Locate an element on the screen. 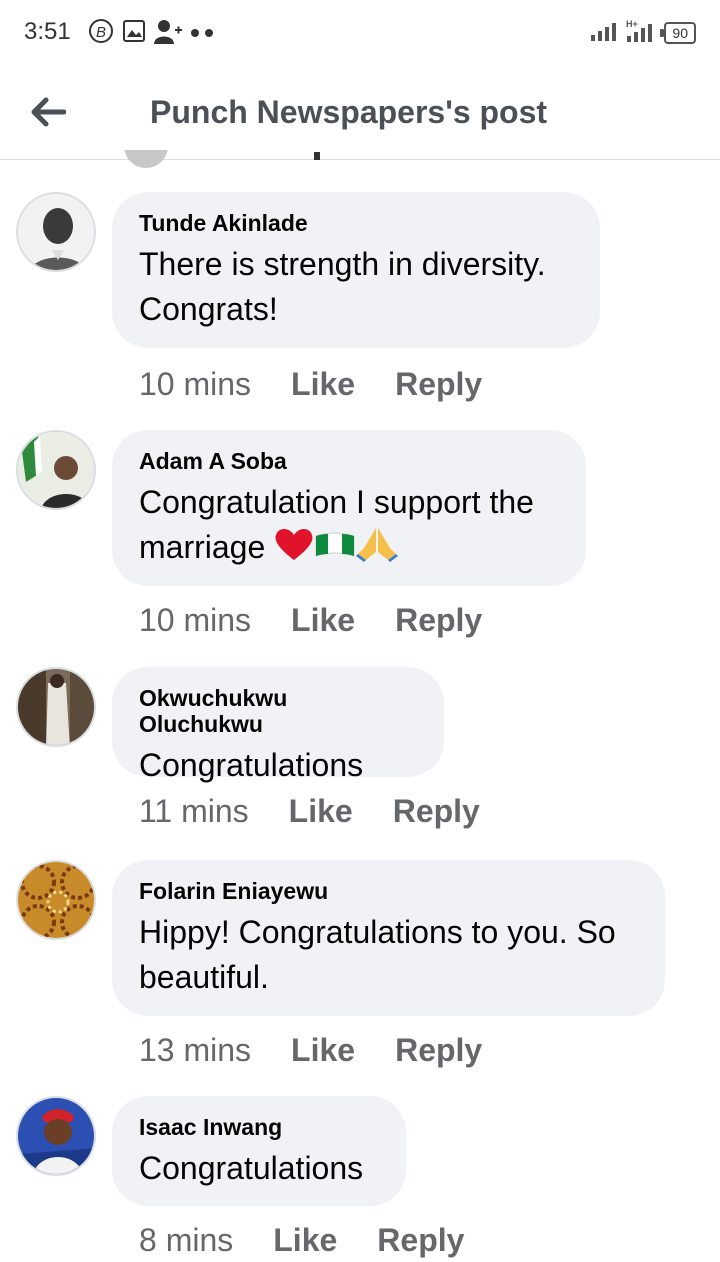  comment-time: 13 mins is located at coordinates (195, 1050).